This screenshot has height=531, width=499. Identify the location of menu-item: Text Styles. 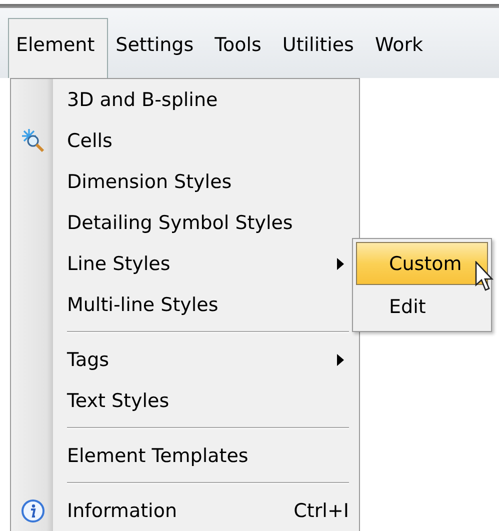
(185, 400).